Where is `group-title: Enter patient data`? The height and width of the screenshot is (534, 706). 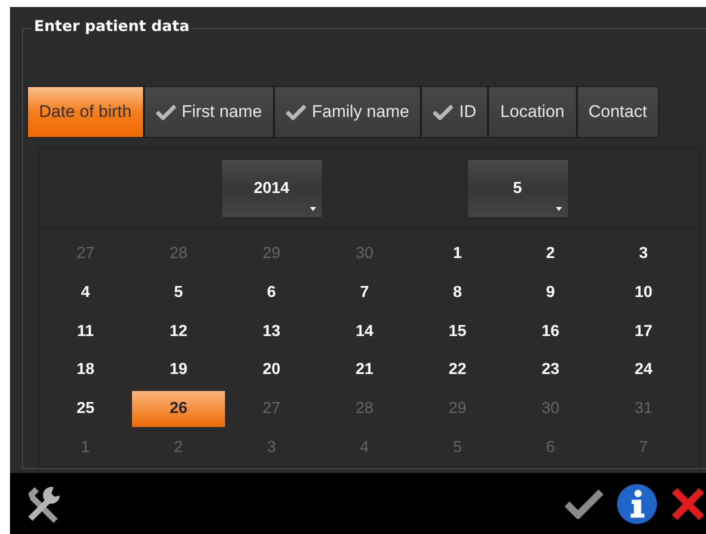
group-title: Enter patient data is located at coordinates (111, 26).